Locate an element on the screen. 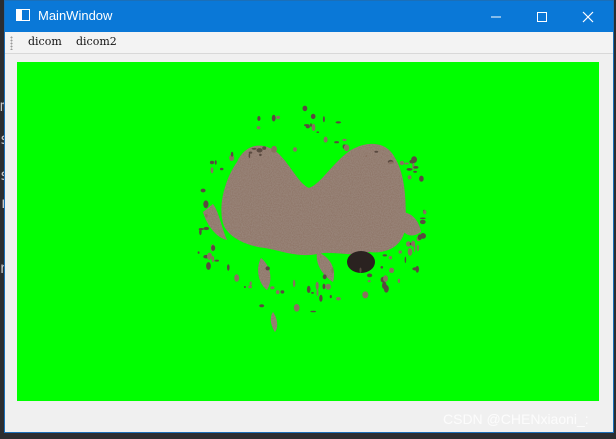 This screenshot has height=439, width=616. minimize-icon is located at coordinates (496, 17).